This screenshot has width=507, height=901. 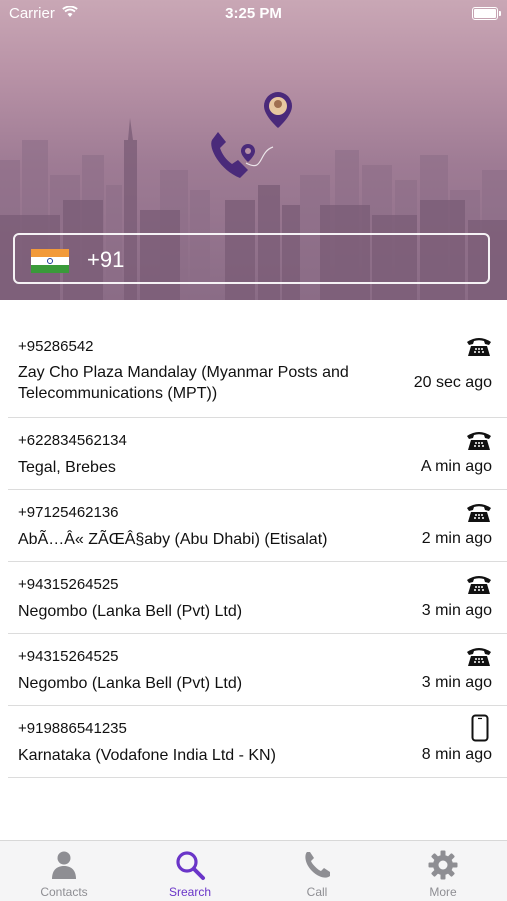 I want to click on location-label: Tegal, Brebes, so click(x=67, y=467).